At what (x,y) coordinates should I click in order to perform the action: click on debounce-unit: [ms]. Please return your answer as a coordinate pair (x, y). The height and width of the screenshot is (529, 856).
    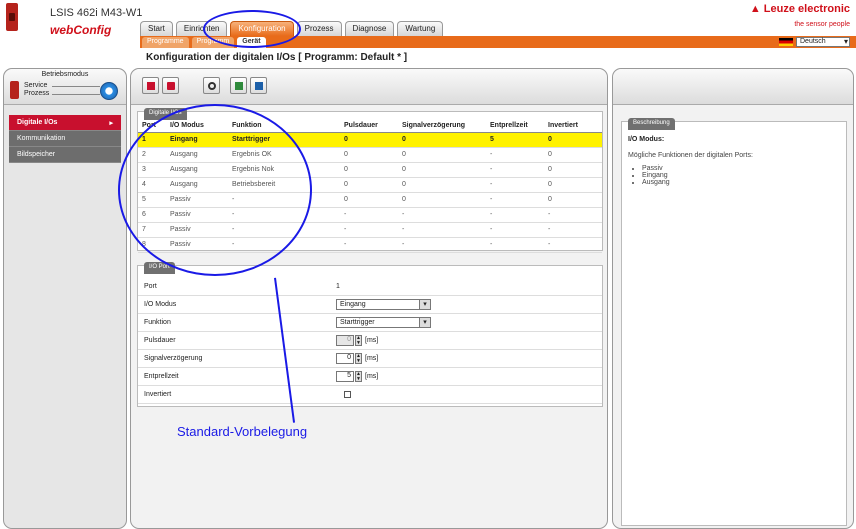
    Looking at the image, I should click on (372, 376).